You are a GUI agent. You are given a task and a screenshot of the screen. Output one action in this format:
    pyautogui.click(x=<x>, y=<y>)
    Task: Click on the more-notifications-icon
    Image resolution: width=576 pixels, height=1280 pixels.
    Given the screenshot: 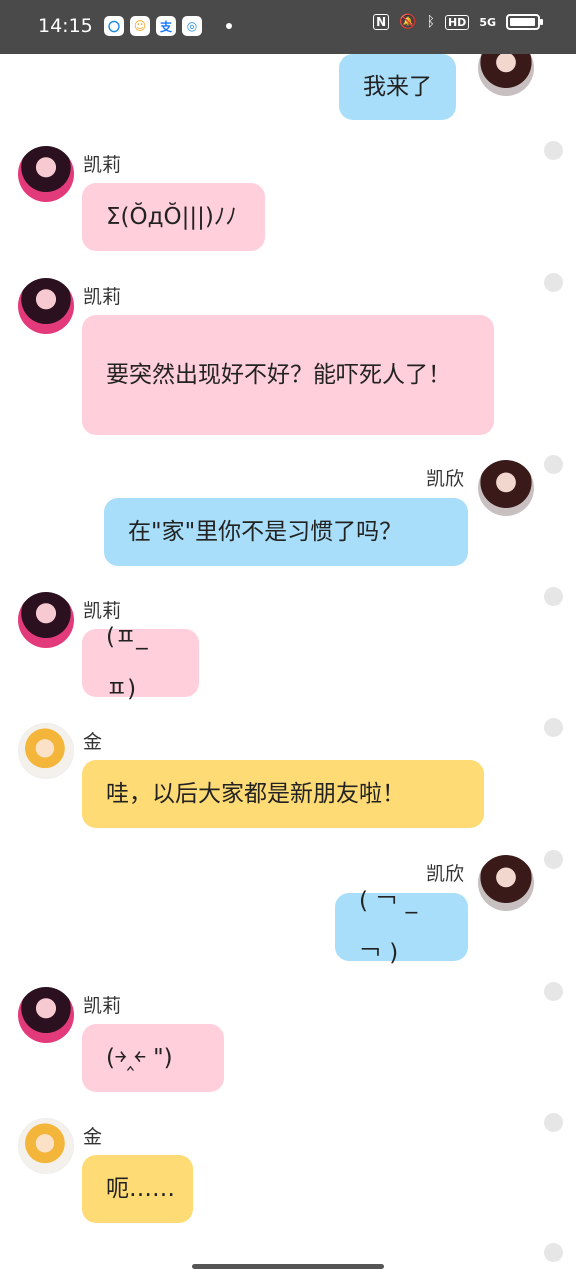 What is the action you would take?
    pyautogui.click(x=229, y=26)
    